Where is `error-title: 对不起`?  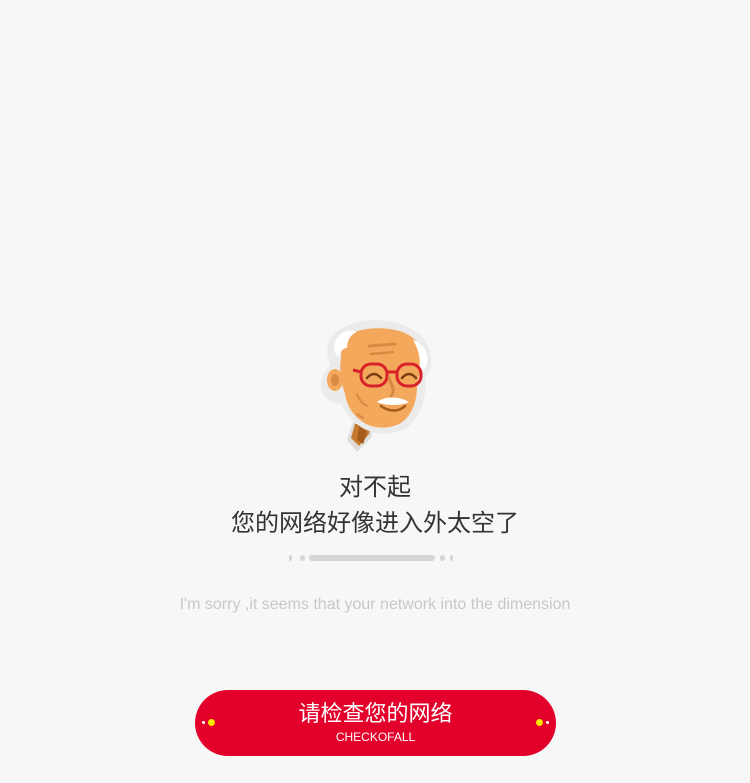 error-title: 对不起 is located at coordinates (375, 487).